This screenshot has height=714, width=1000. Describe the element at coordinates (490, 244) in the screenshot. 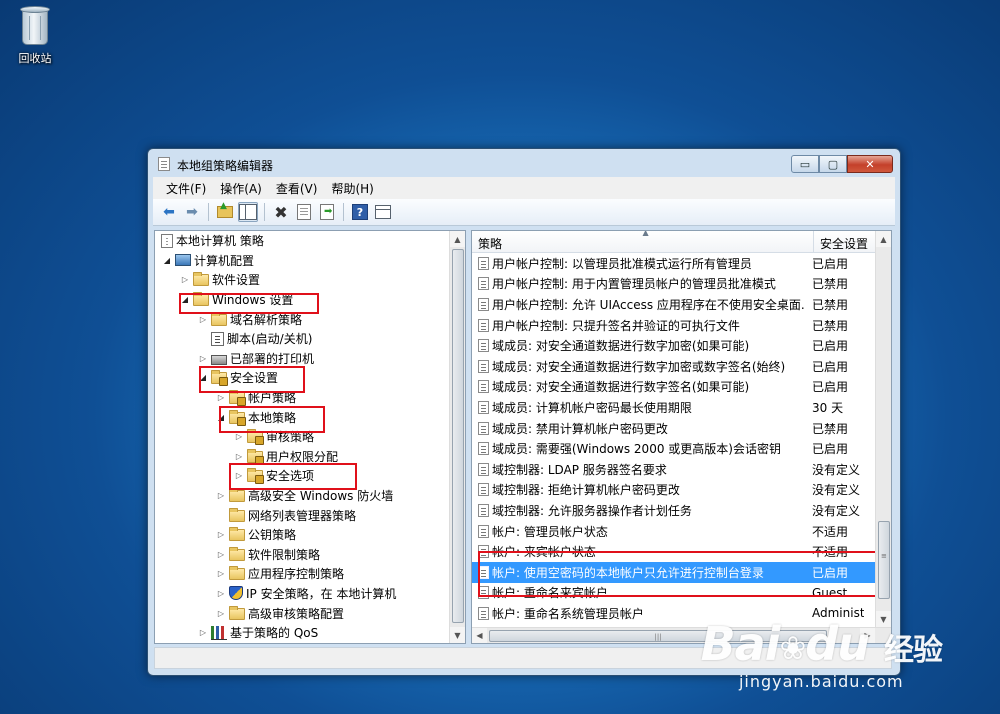

I see `column-label: 策略` at that location.